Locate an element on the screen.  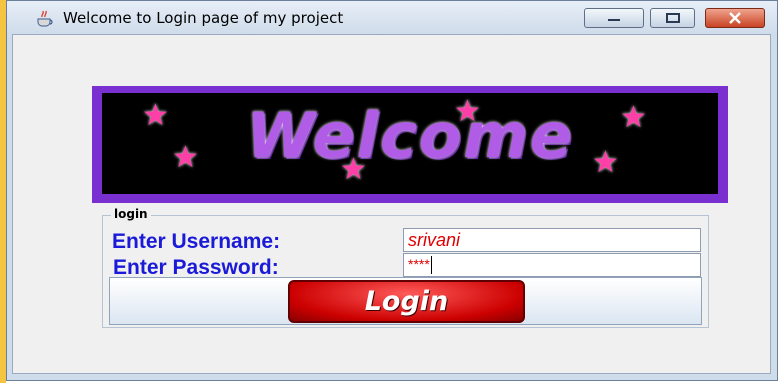
minimize-button is located at coordinates (614, 18).